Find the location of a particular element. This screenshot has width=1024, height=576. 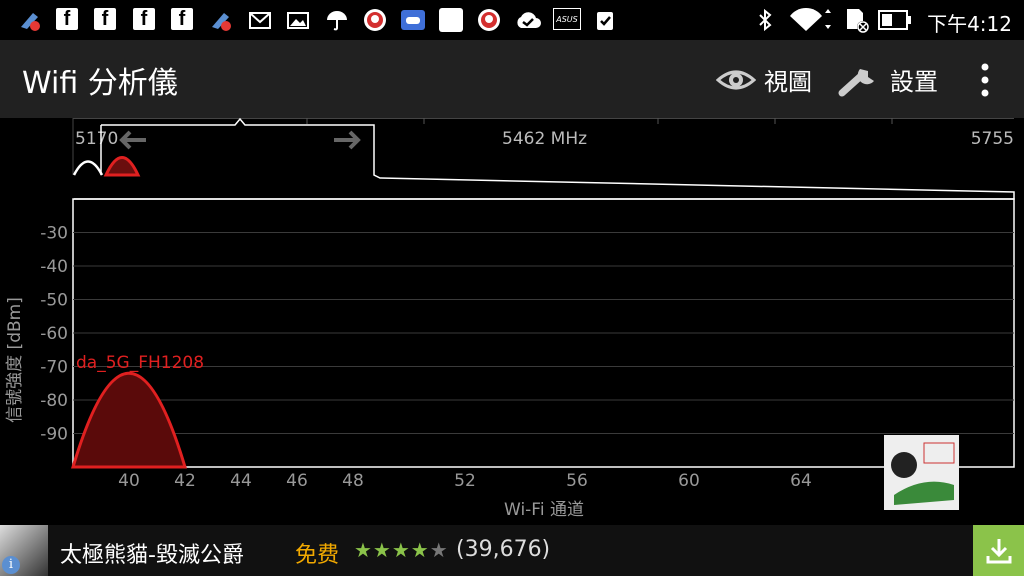

overview-curve-white is located at coordinates (88, 168).